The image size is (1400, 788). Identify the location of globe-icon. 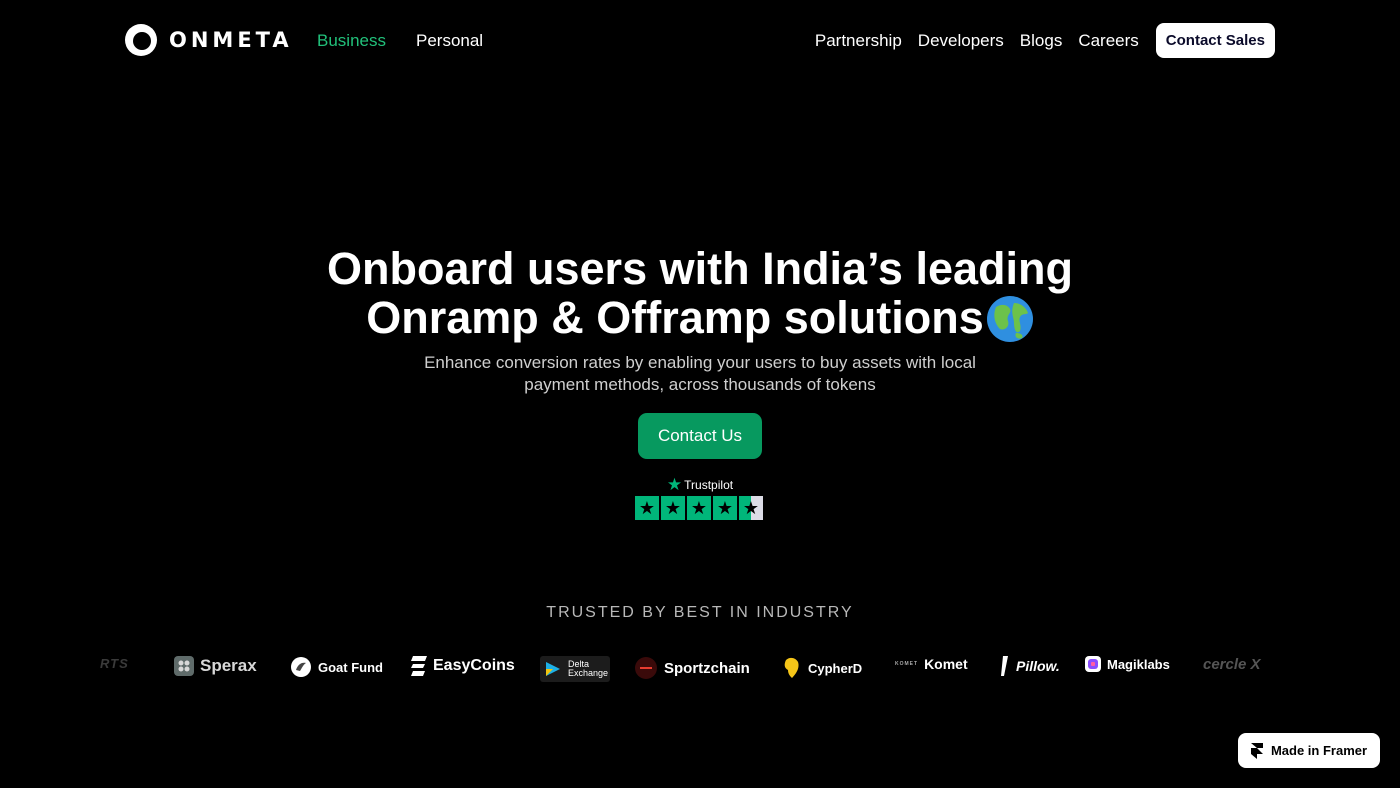
(1009, 319).